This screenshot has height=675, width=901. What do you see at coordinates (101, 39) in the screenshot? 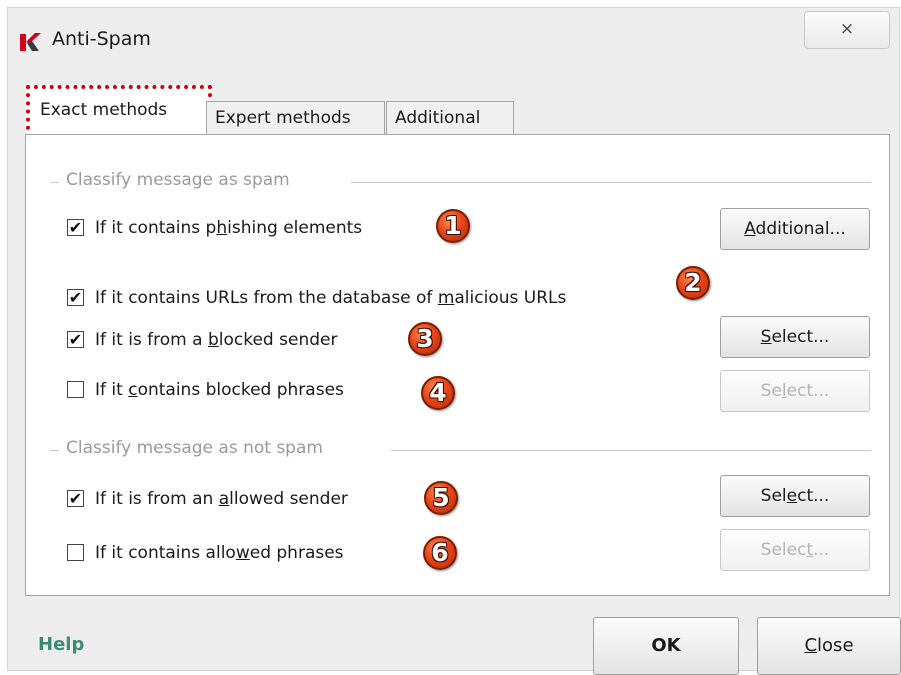
I see `window-title: Anti-Spam` at bounding box center [101, 39].